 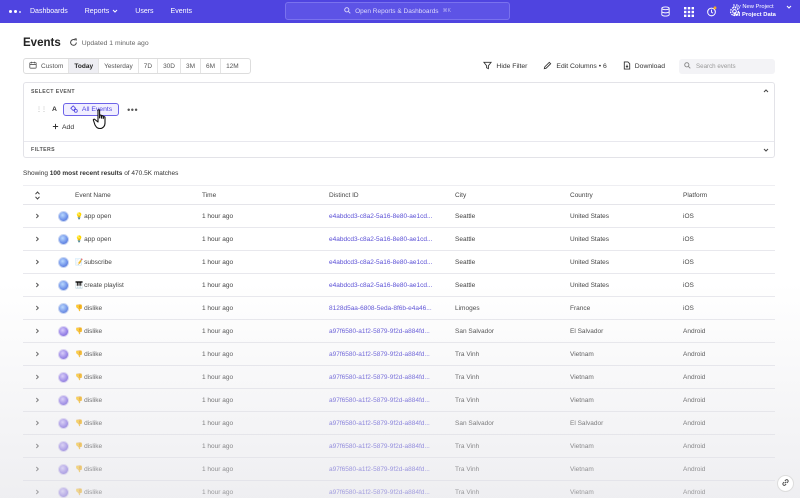 I want to click on mixpanel-logo-icon, so click(x=15, y=11).